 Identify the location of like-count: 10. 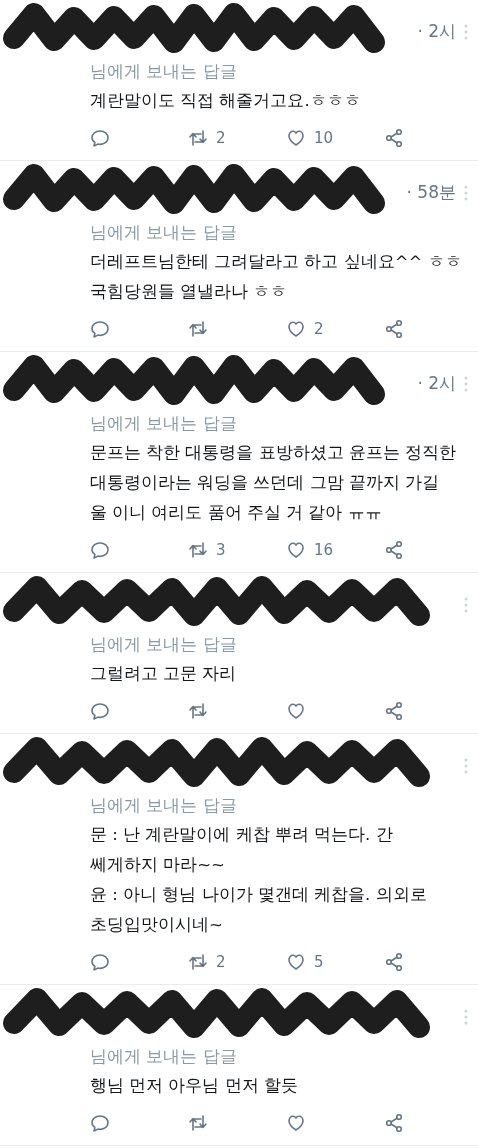
(324, 138).